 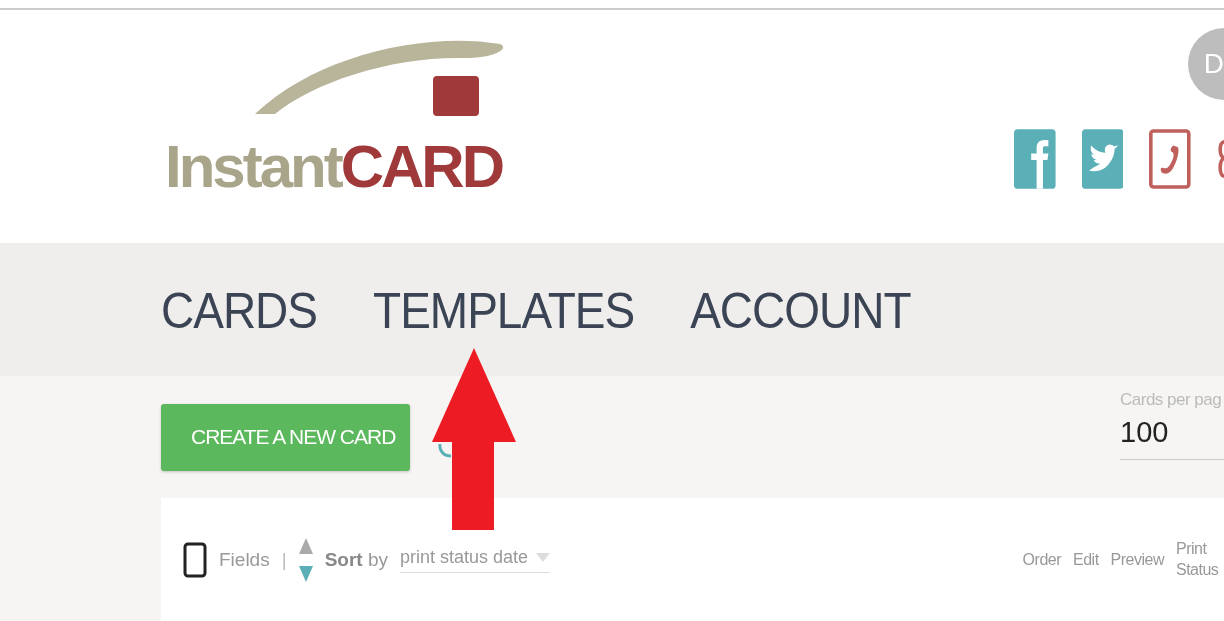 What do you see at coordinates (195, 560) in the screenshot?
I see `checkbox` at bounding box center [195, 560].